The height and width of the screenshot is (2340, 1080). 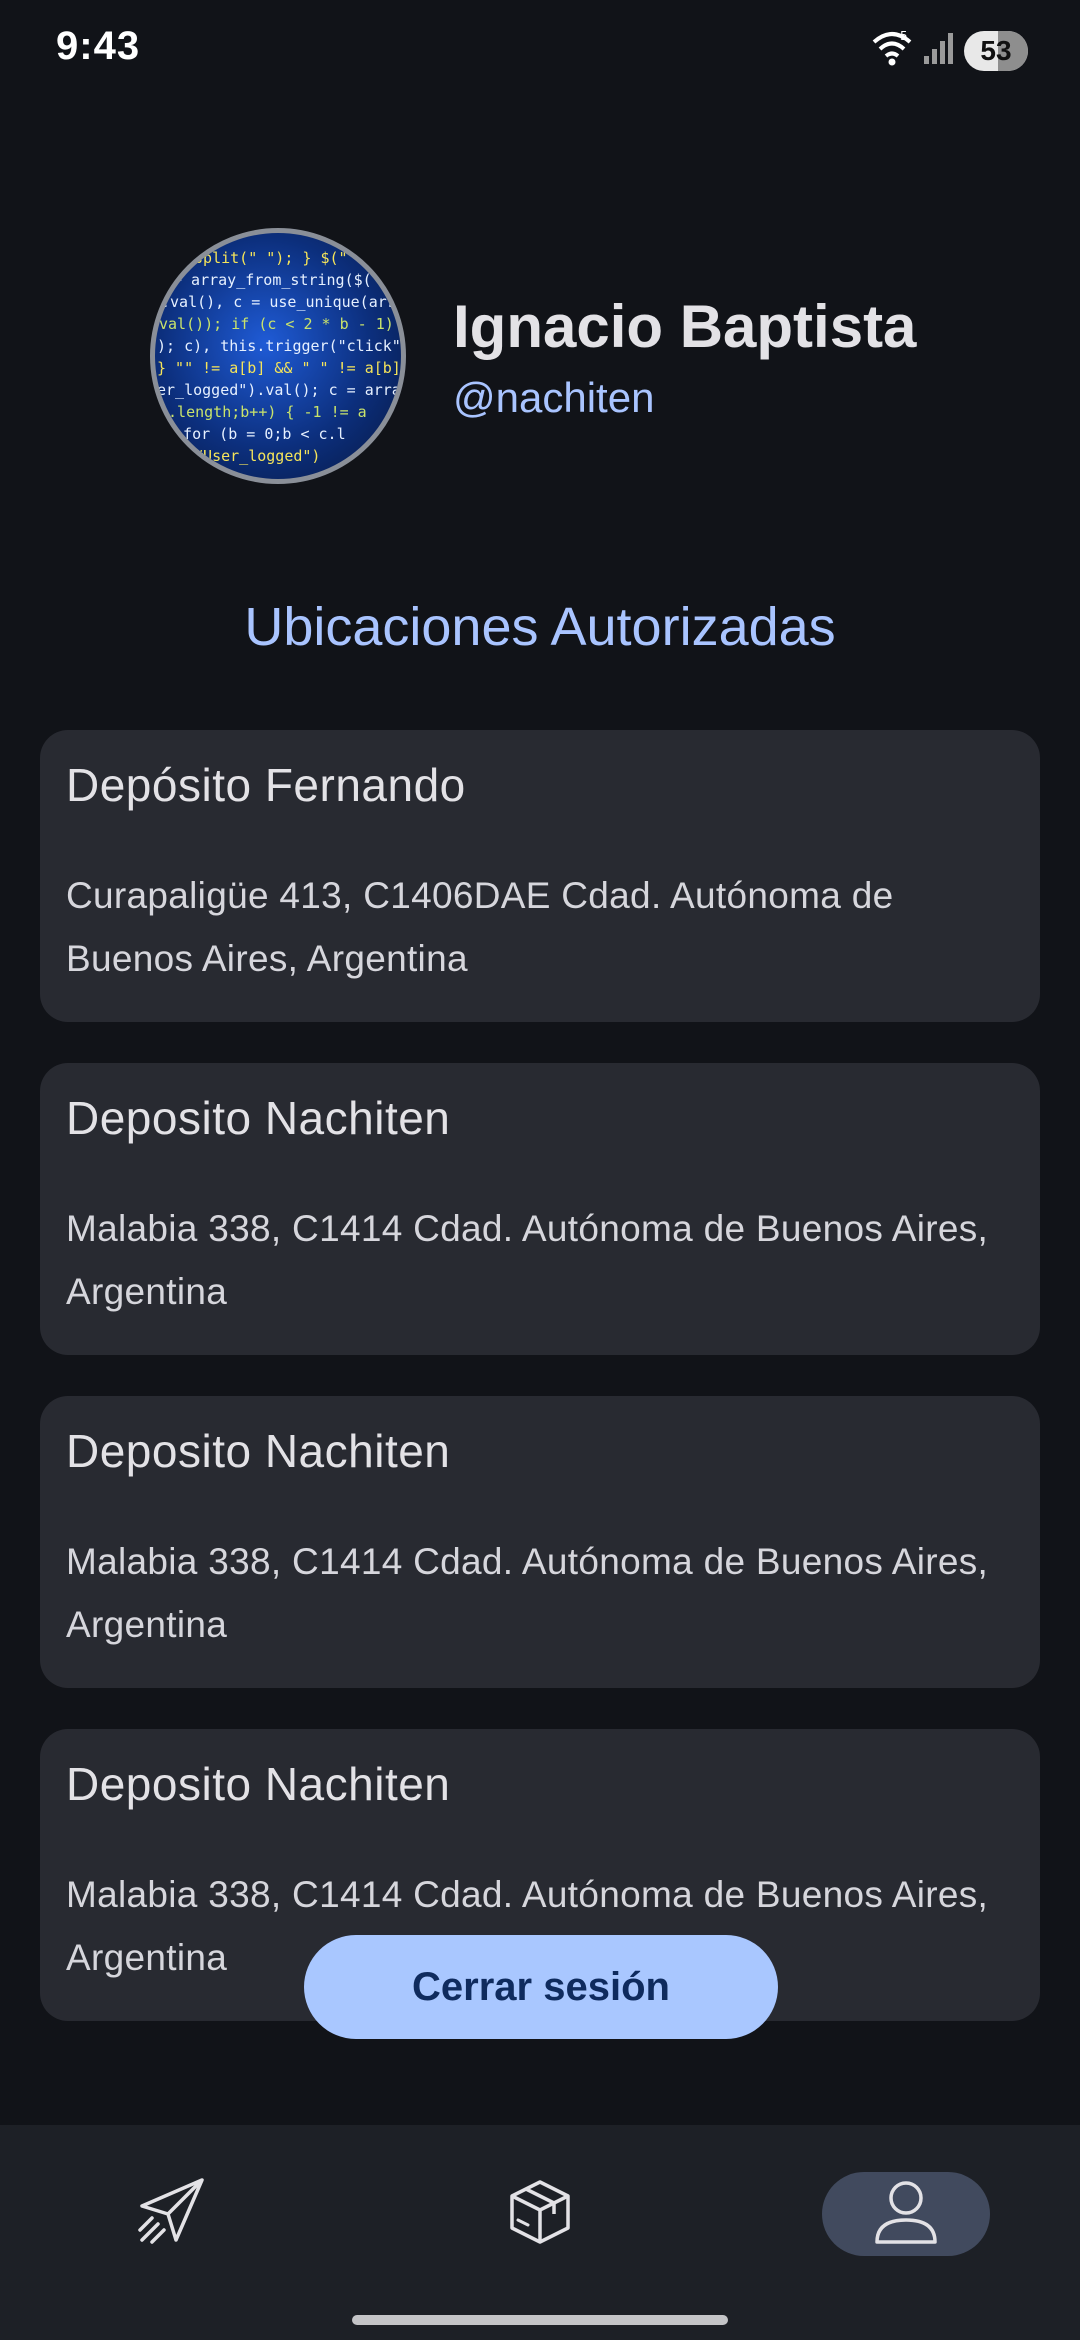 I want to click on svg-text: ); c), this.trigger("click");, so click(x=279, y=346).